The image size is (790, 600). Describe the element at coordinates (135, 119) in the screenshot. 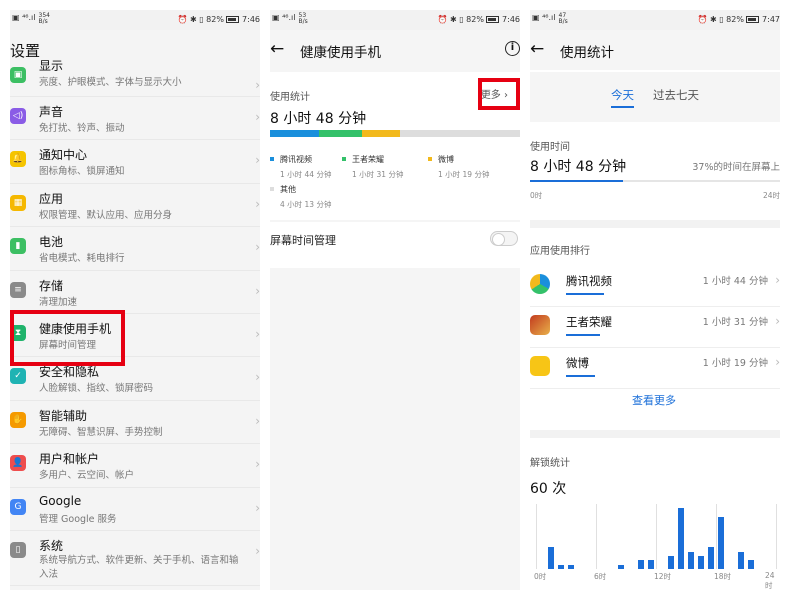

I see `settings-item: ◁) 声音 免打扰、铃声、振动 ›` at that location.